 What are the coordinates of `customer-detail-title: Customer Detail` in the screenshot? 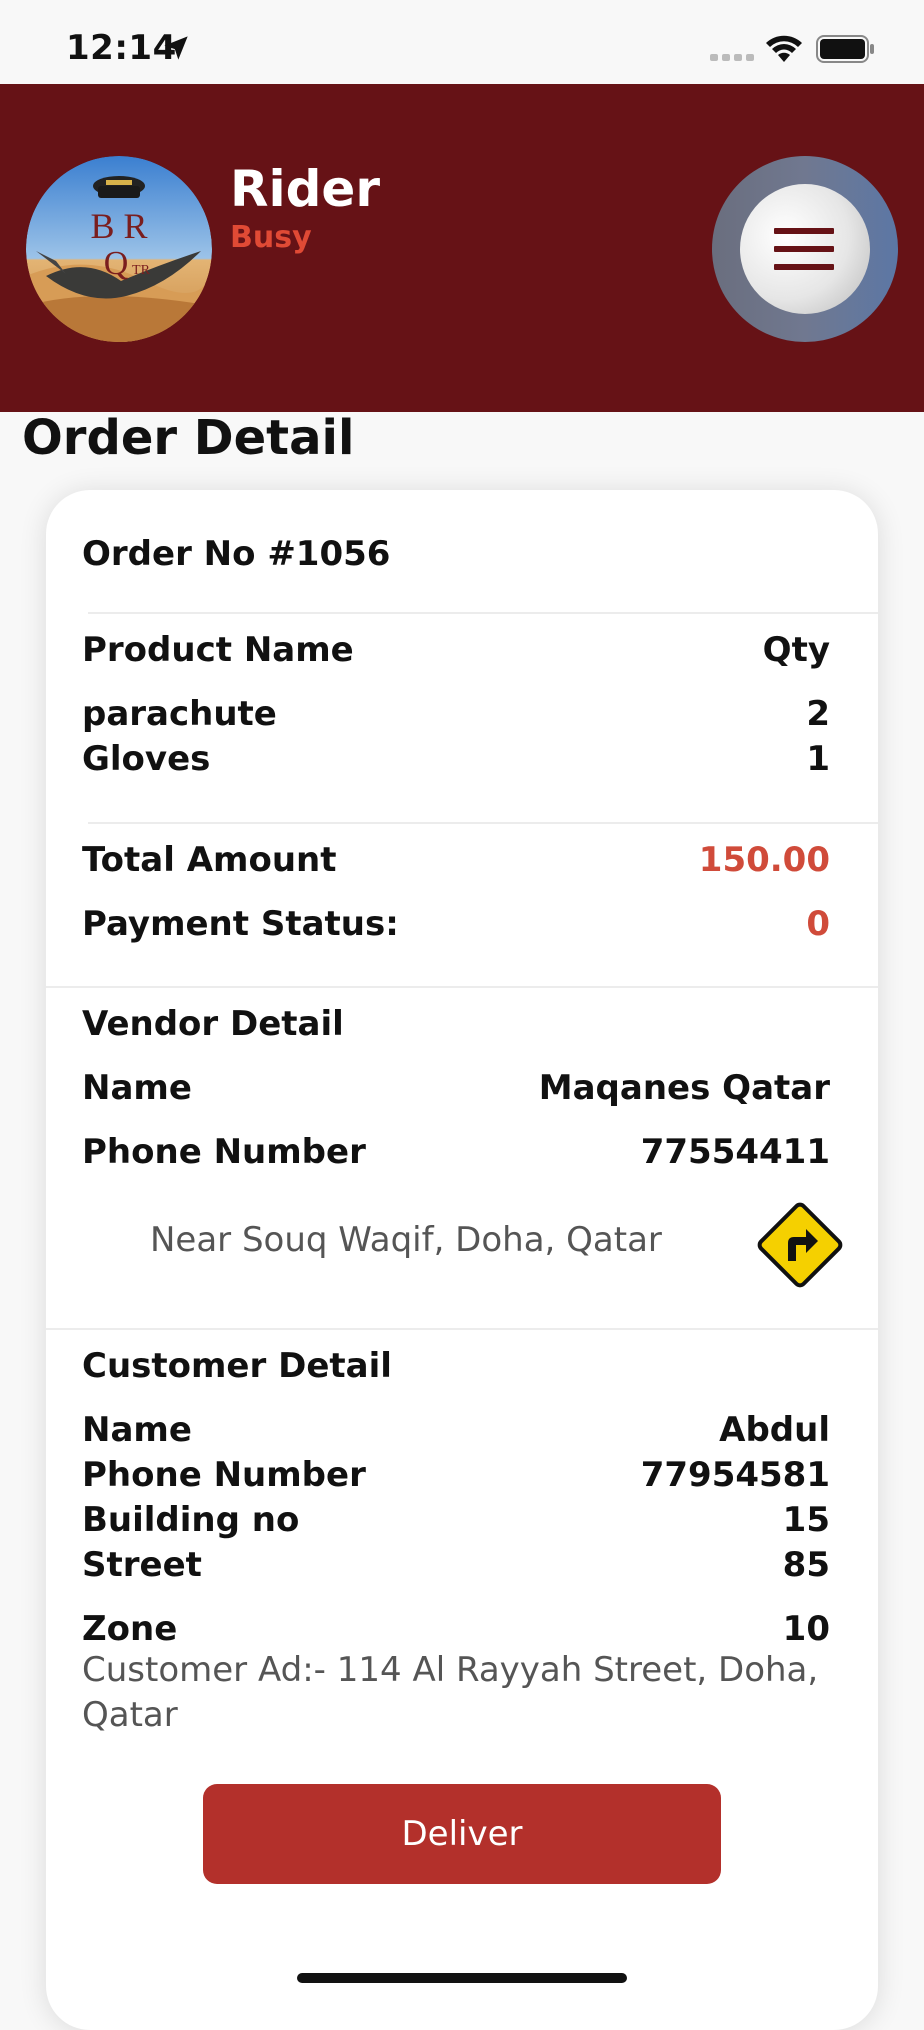 It's located at (237, 1366).